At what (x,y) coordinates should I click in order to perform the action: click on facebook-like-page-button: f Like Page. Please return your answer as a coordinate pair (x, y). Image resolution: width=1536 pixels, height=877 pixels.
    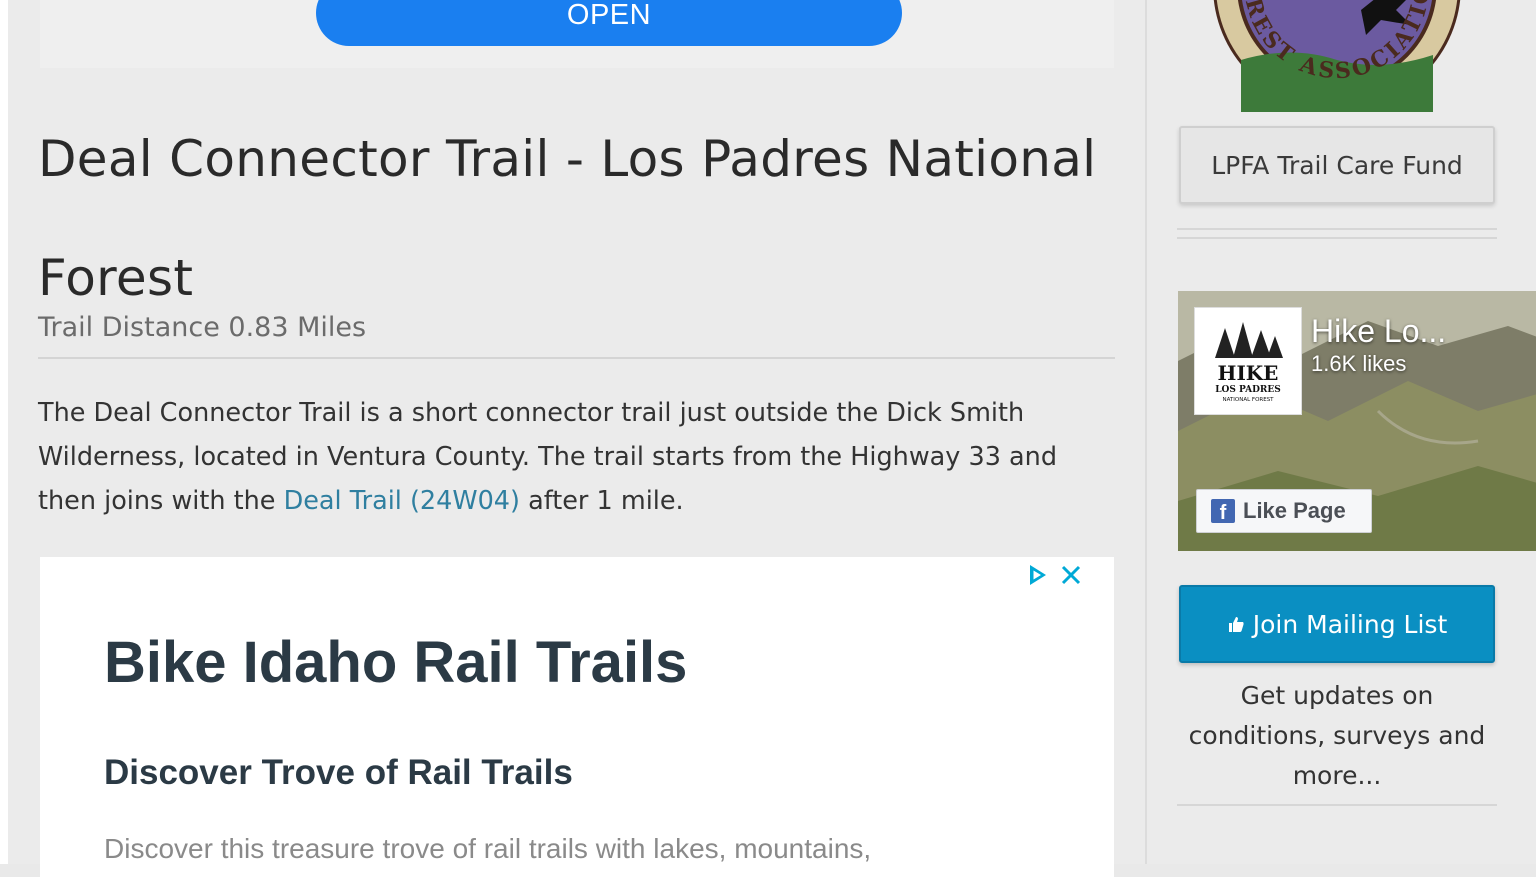
    Looking at the image, I should click on (1284, 511).